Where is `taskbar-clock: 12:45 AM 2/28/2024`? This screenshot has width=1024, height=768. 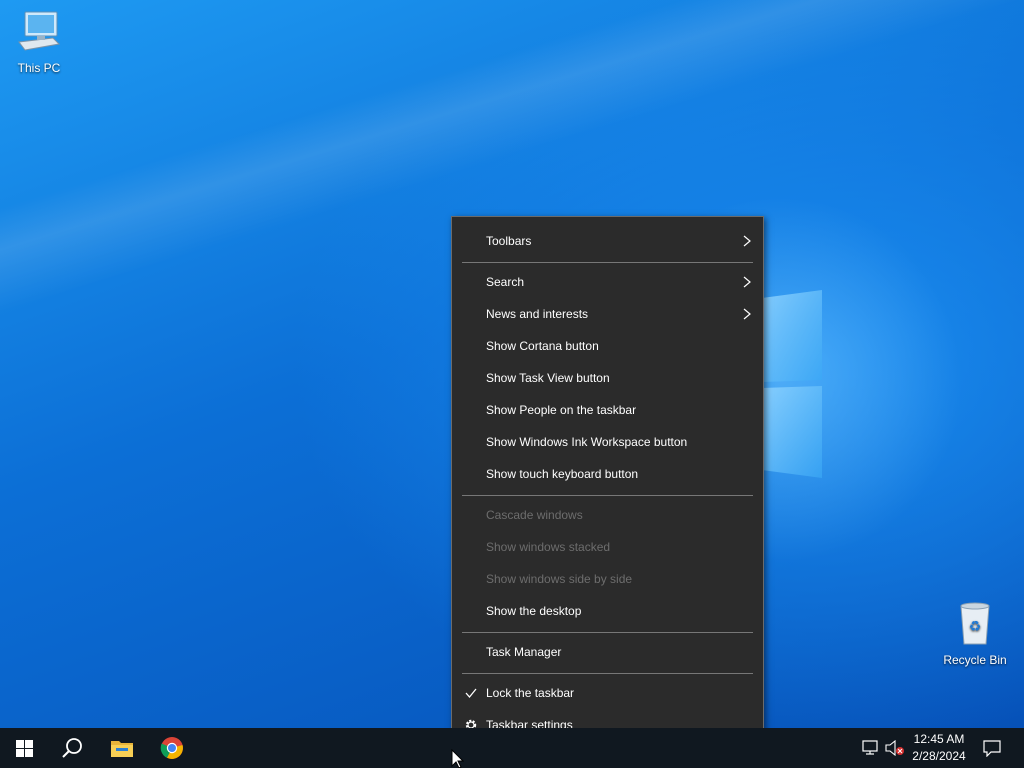
taskbar-clock: 12:45 AM 2/28/2024 is located at coordinates (939, 748).